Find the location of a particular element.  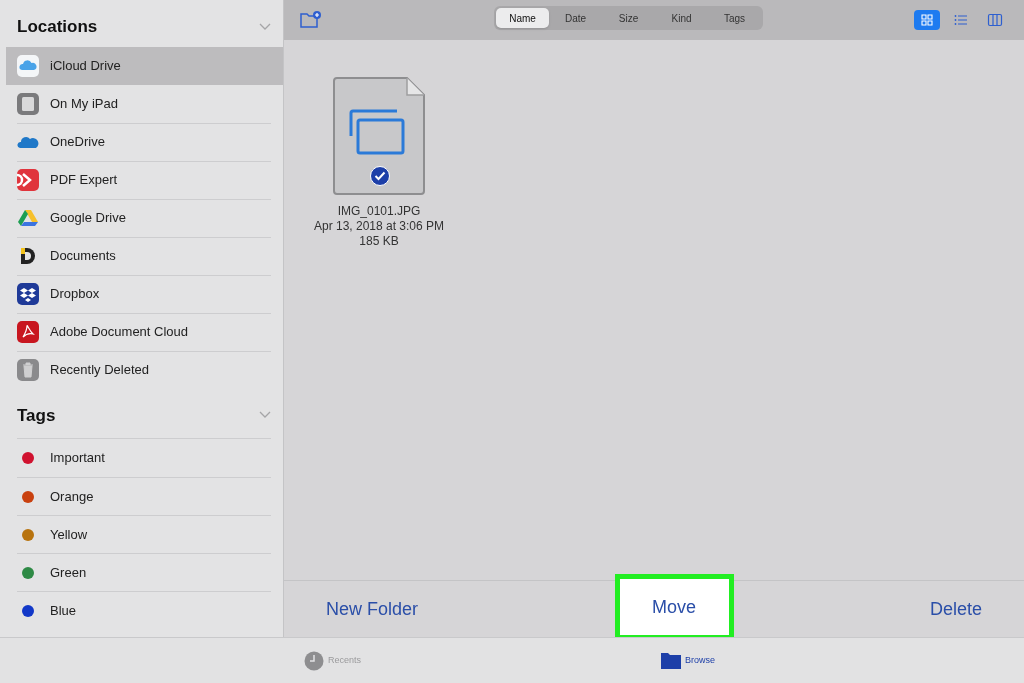

sidebar-item: OneDrive is located at coordinates (144, 141).